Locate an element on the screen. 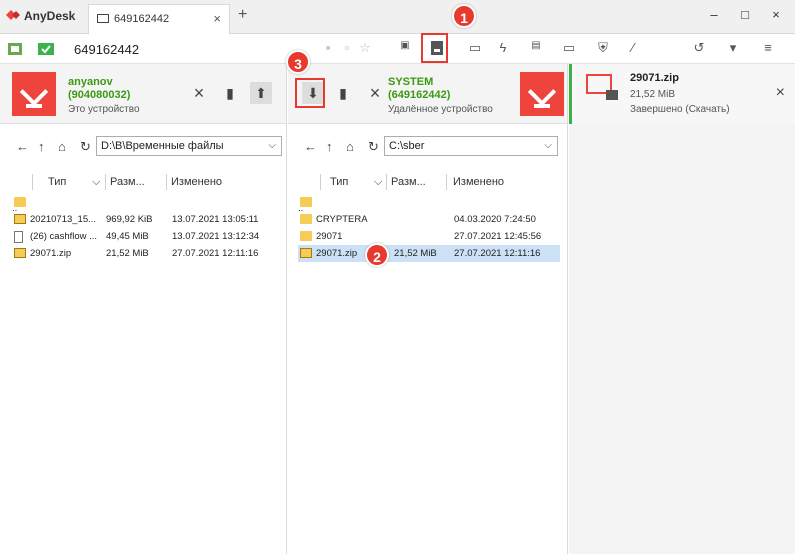  upload-icon: ⬆ is located at coordinates (261, 93).